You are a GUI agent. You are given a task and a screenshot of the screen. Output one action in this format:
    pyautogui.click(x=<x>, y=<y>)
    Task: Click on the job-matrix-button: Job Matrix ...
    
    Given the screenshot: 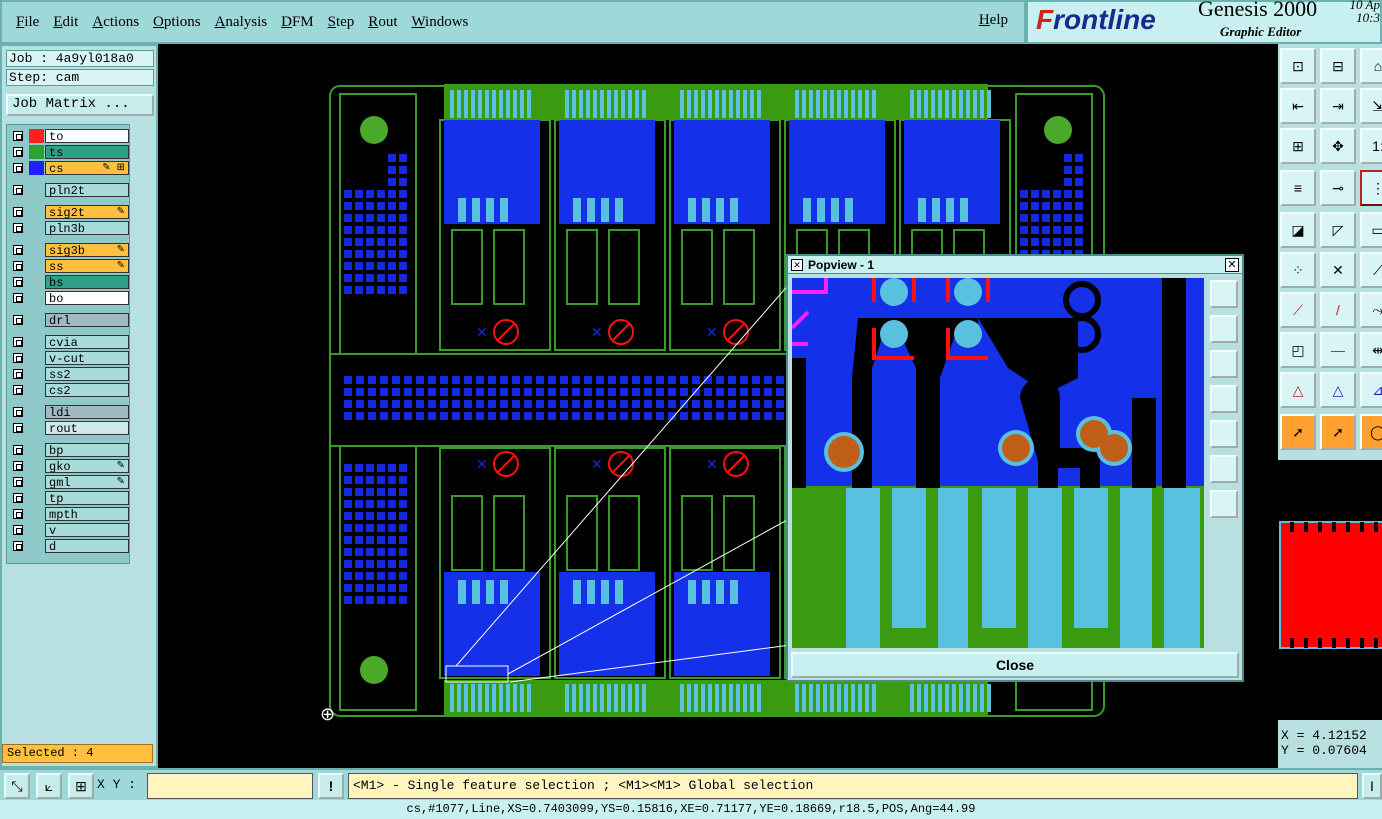 What is the action you would take?
    pyautogui.click(x=80, y=105)
    